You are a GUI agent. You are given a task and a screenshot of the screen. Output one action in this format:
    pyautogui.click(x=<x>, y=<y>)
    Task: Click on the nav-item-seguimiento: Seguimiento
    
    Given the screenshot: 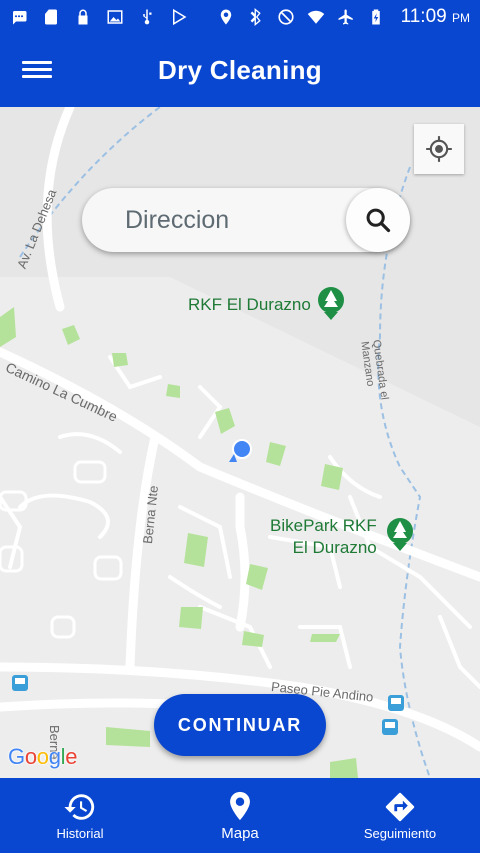 What is the action you would take?
    pyautogui.click(x=400, y=815)
    